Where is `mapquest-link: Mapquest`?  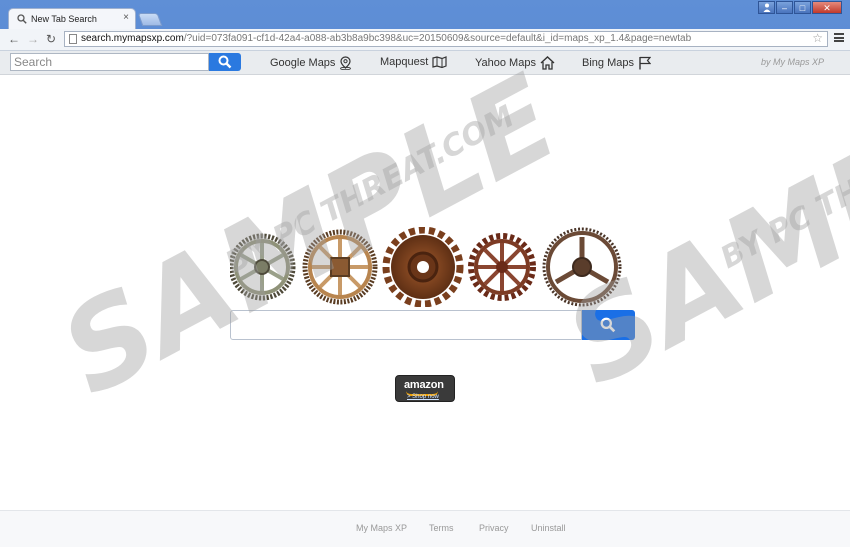
mapquest-link: Mapquest is located at coordinates (413, 62).